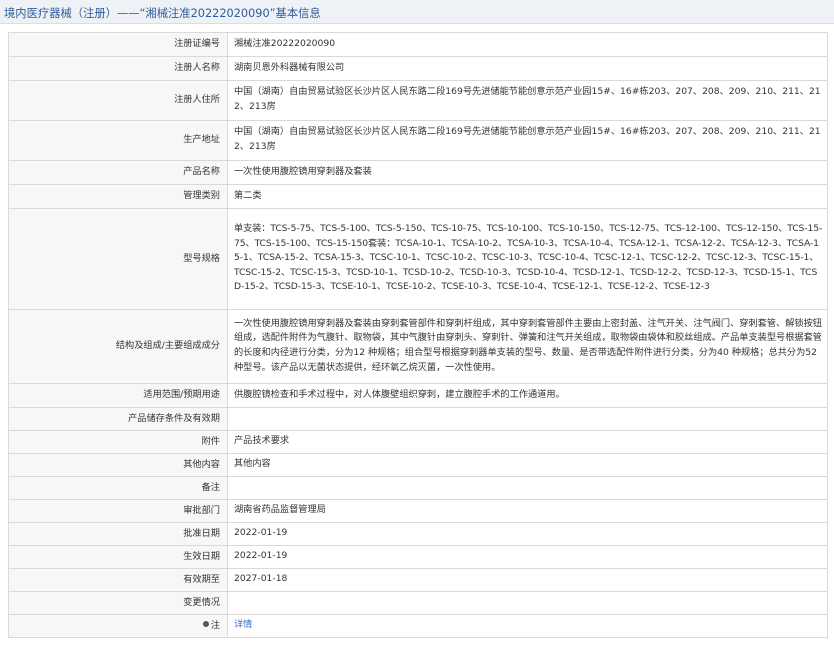 The width and height of the screenshot is (834, 661). Describe the element at coordinates (527, 465) in the screenshot. I see `value-other-content: 其他内容` at that location.